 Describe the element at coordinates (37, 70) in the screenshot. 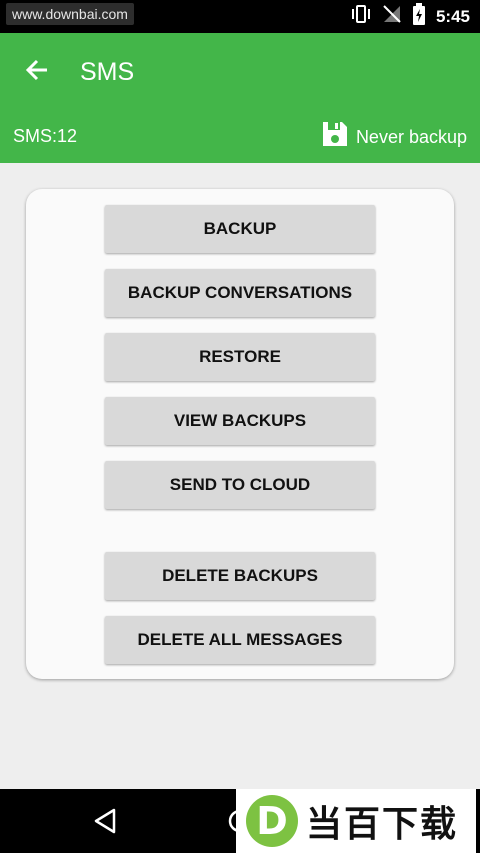

I see `back-arrow-icon` at that location.